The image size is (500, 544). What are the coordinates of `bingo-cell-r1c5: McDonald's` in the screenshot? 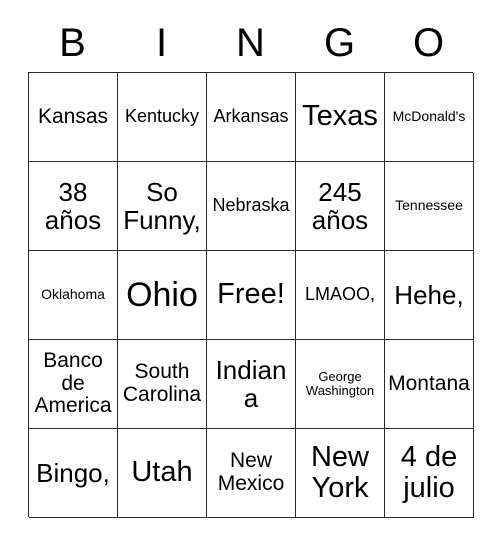 It's located at (429, 117).